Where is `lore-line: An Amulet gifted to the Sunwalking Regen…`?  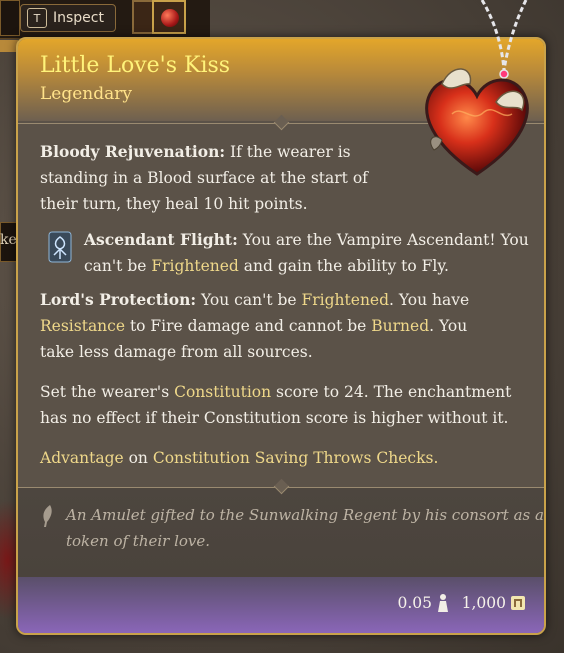
lore-line: An Amulet gifted to the Sunwalking Regen… is located at coordinates (305, 515).